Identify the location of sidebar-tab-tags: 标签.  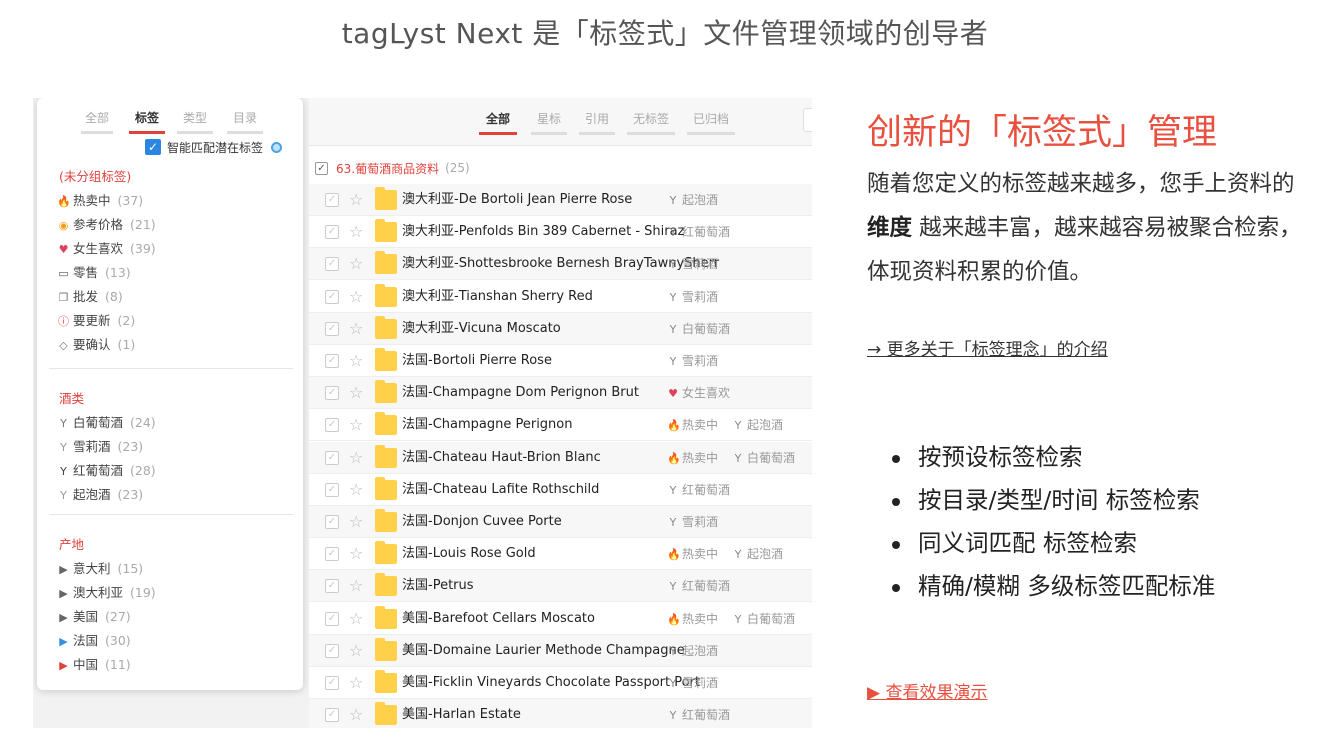
(147, 121).